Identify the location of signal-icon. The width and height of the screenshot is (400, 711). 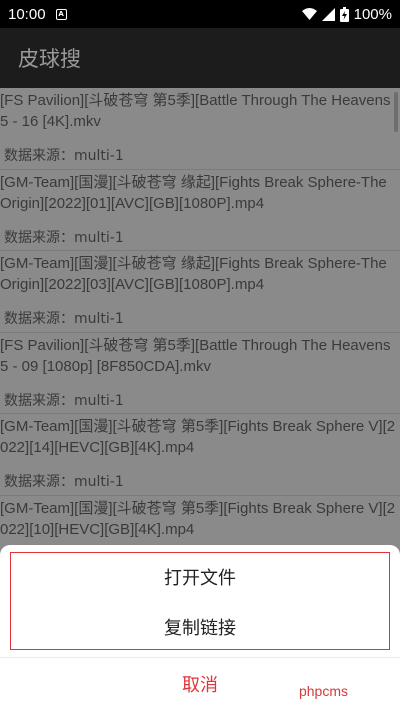
(328, 14).